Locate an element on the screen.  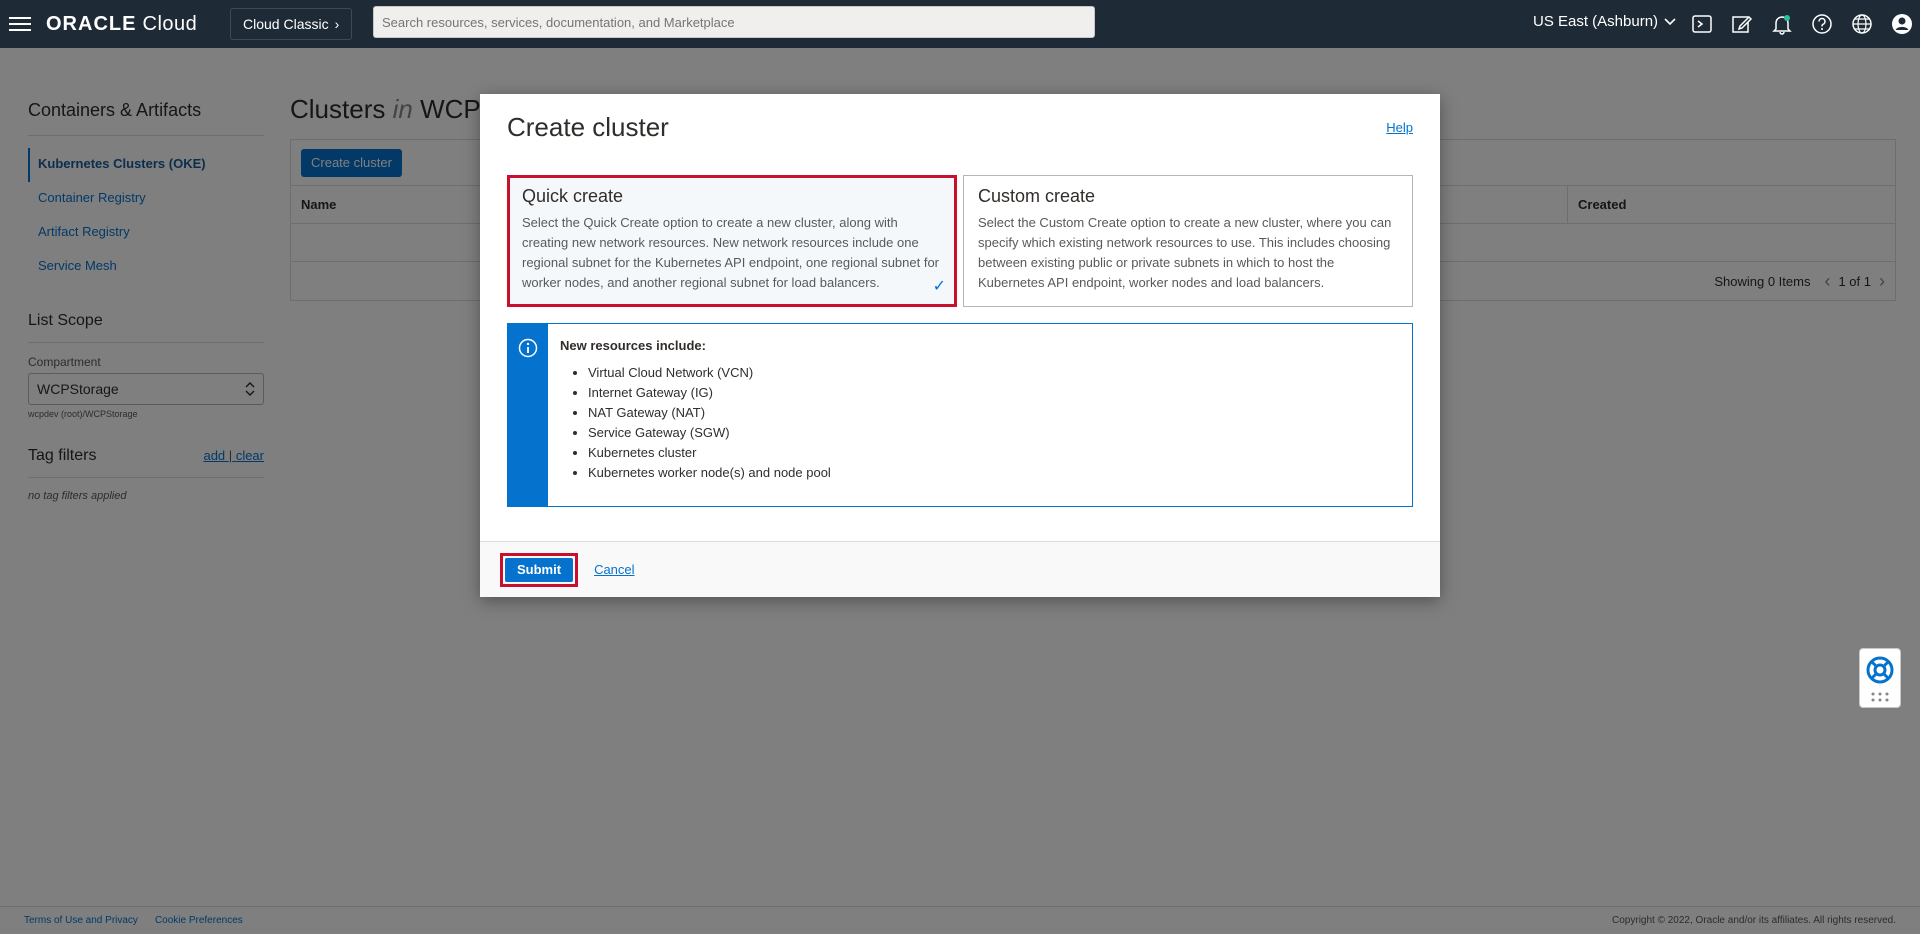
list-item: Service Gateway (SGW) is located at coordinates (709, 433).